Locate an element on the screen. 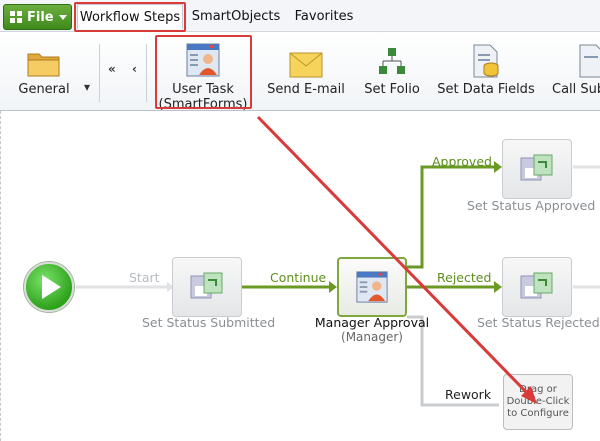  rejected-line-label: Rejected is located at coordinates (464, 277).